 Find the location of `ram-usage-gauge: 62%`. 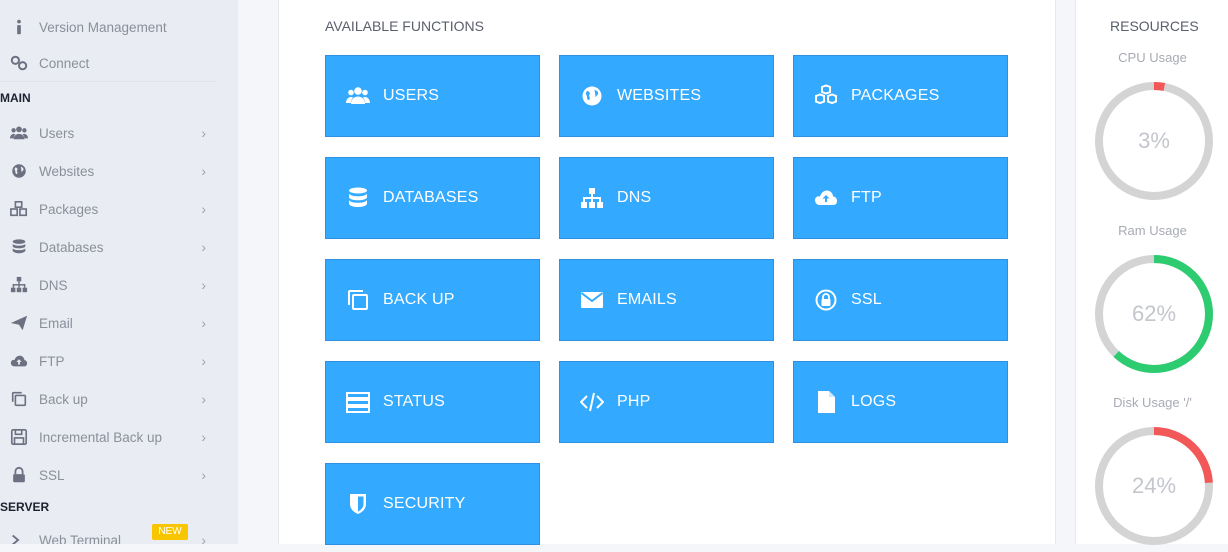

ram-usage-gauge: 62% is located at coordinates (1154, 314).